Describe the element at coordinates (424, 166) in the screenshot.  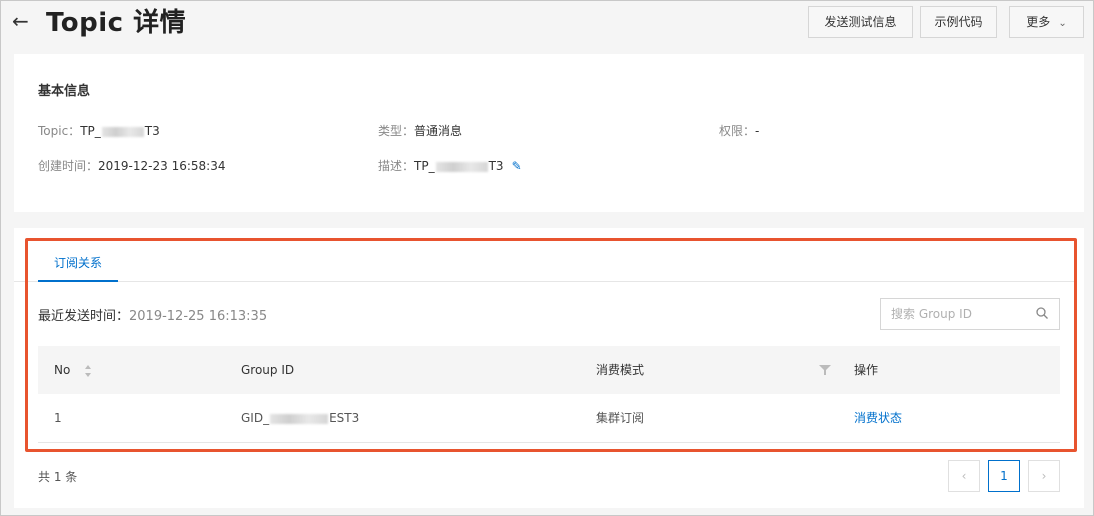
I see `description-value-prefix: TP_` at that location.